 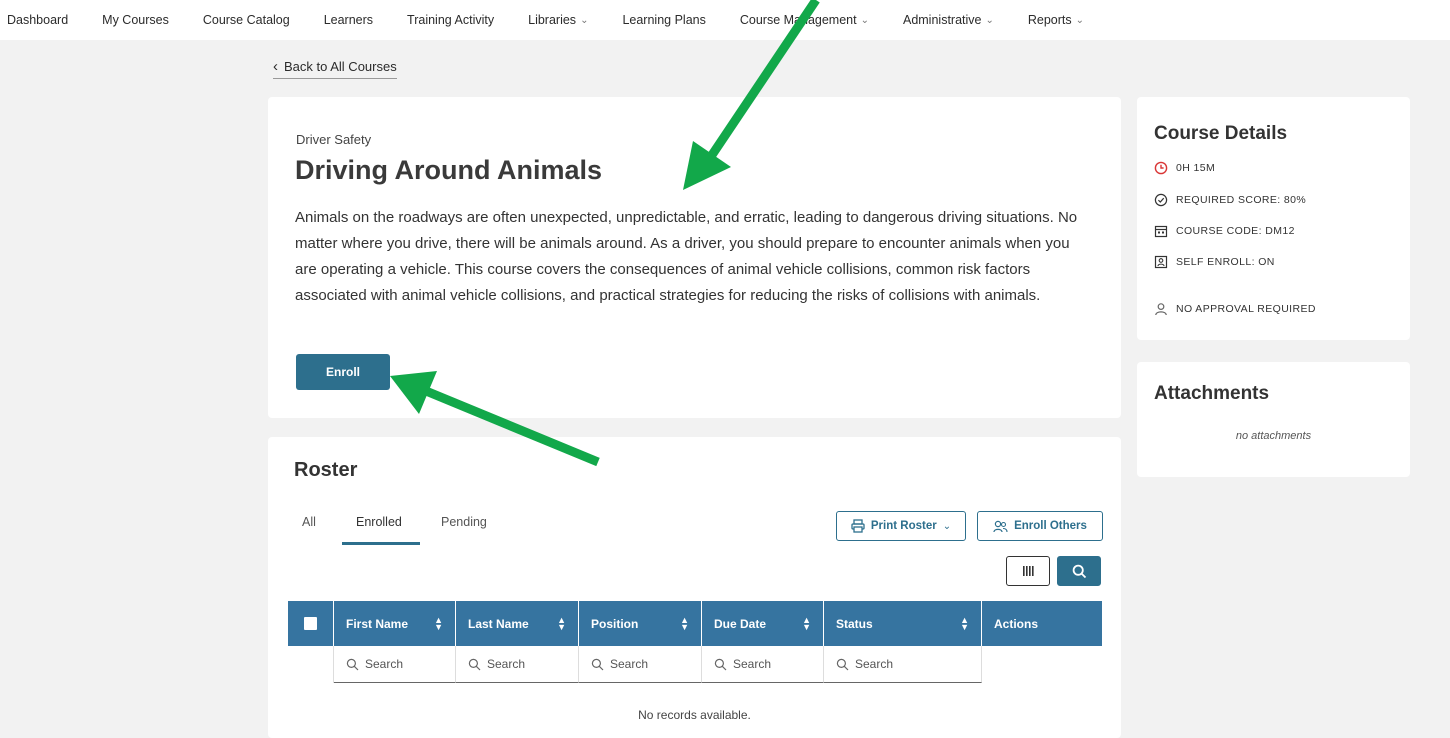 What do you see at coordinates (1212, 393) in the screenshot?
I see `attachments-title: Attachments` at bounding box center [1212, 393].